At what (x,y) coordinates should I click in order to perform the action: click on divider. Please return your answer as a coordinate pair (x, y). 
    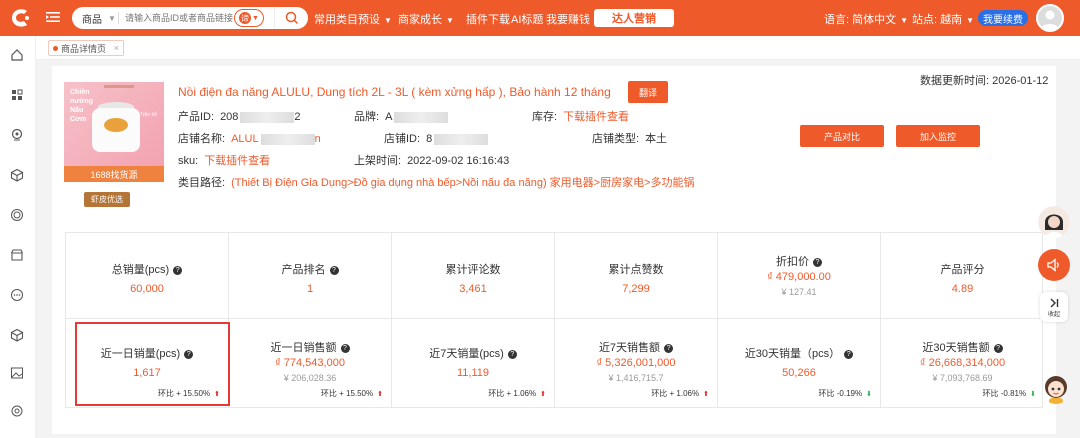
    Looking at the image, I should click on (118, 18).